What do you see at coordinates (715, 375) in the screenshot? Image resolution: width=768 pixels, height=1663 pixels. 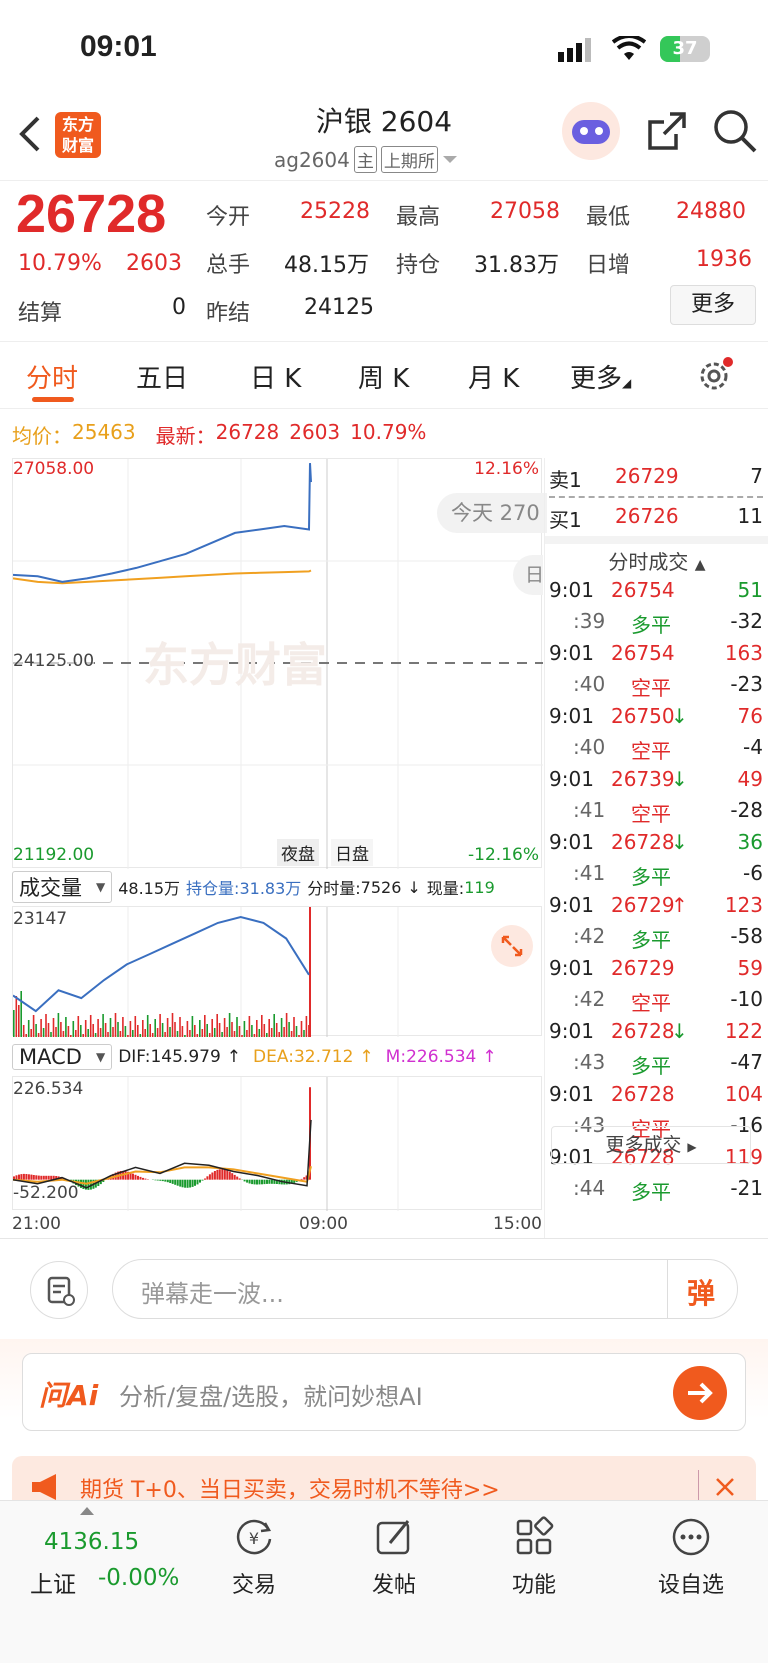 I see `settings-gear-icon` at bounding box center [715, 375].